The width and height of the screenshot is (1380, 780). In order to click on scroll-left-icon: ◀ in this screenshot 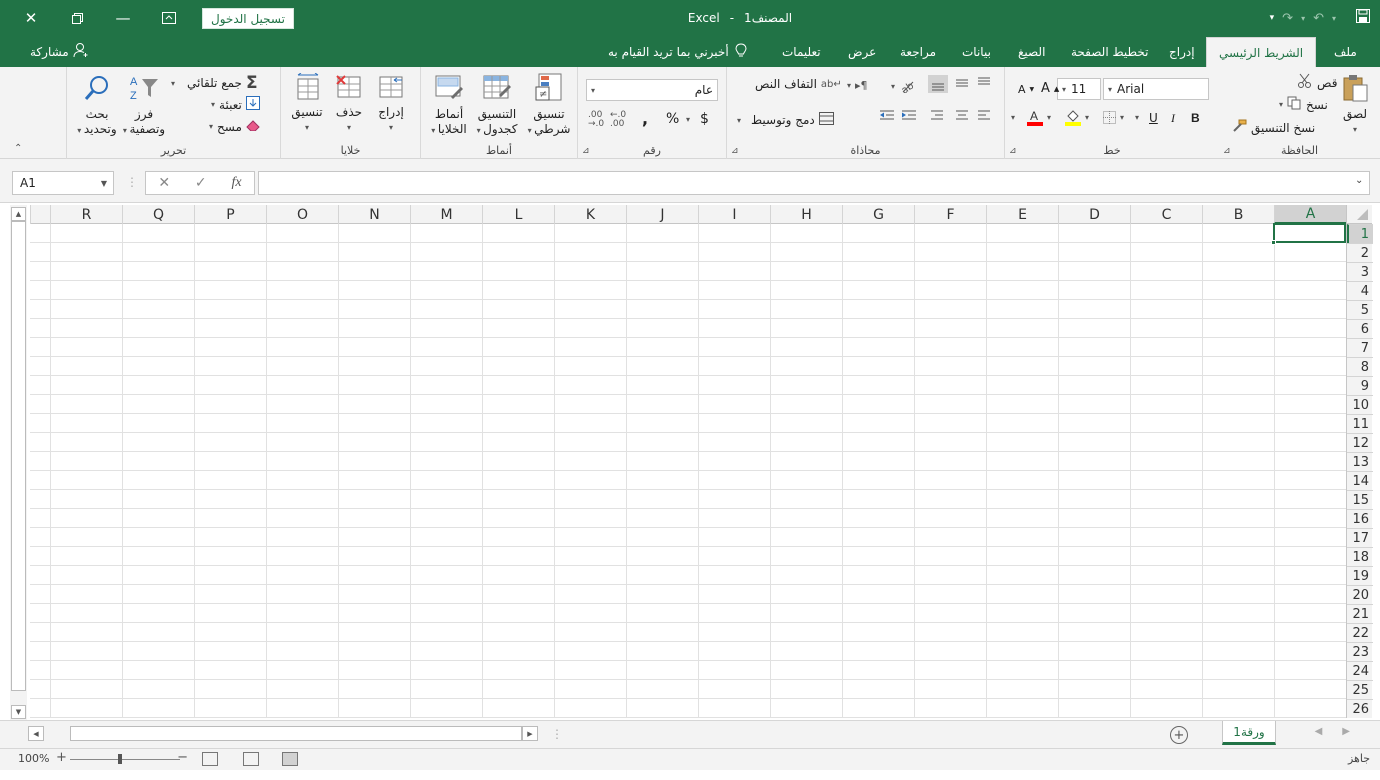, I will do `click(36, 733)`.